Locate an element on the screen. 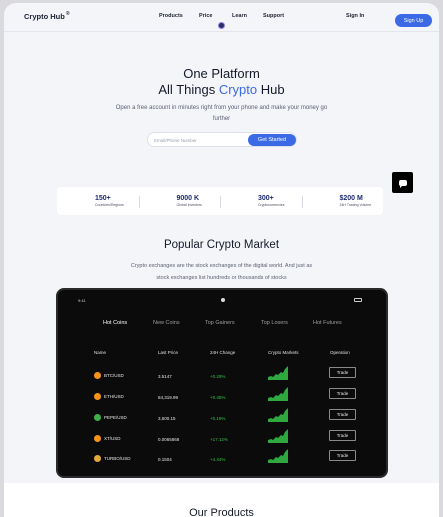 Image resolution: width=443 pixels, height=517 pixels. products-section-title: Our Products is located at coordinates (221, 512).